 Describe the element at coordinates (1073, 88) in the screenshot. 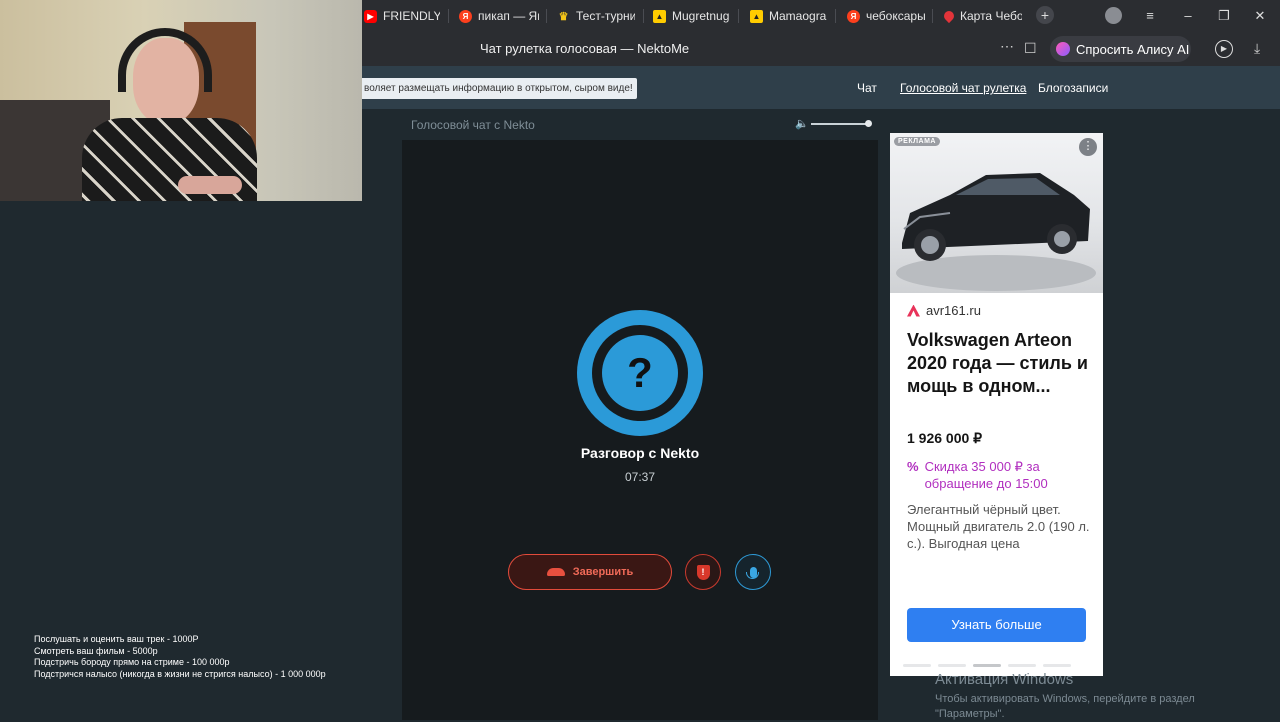

I see `nav-link-blog: Блогозаписи` at that location.